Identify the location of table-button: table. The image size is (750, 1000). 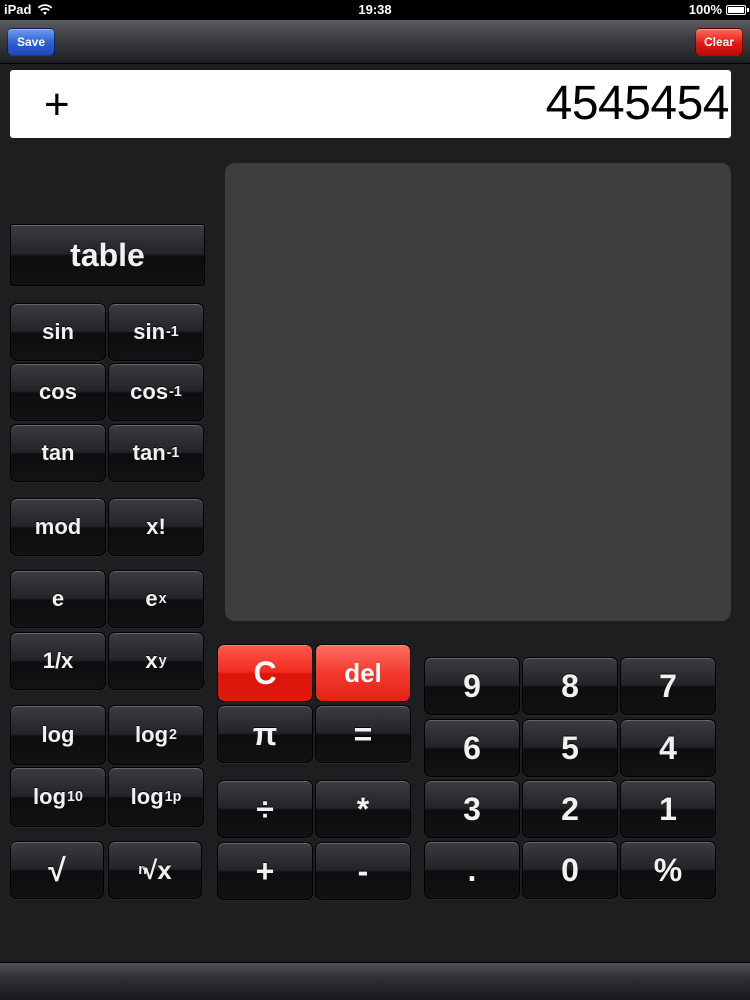
(107, 255).